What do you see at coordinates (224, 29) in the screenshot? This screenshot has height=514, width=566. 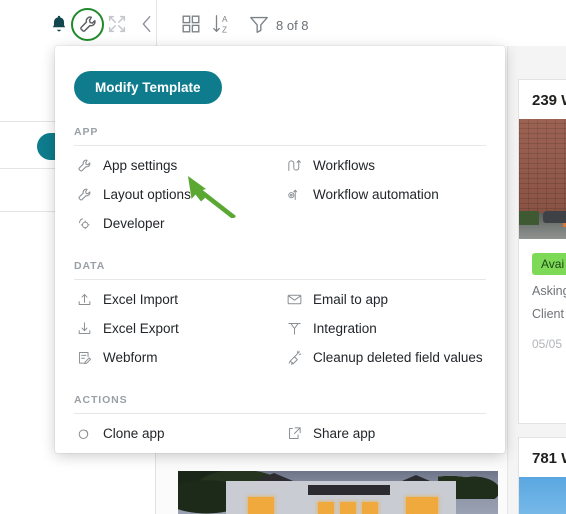 I see `svg-text: Z` at bounding box center [224, 29].